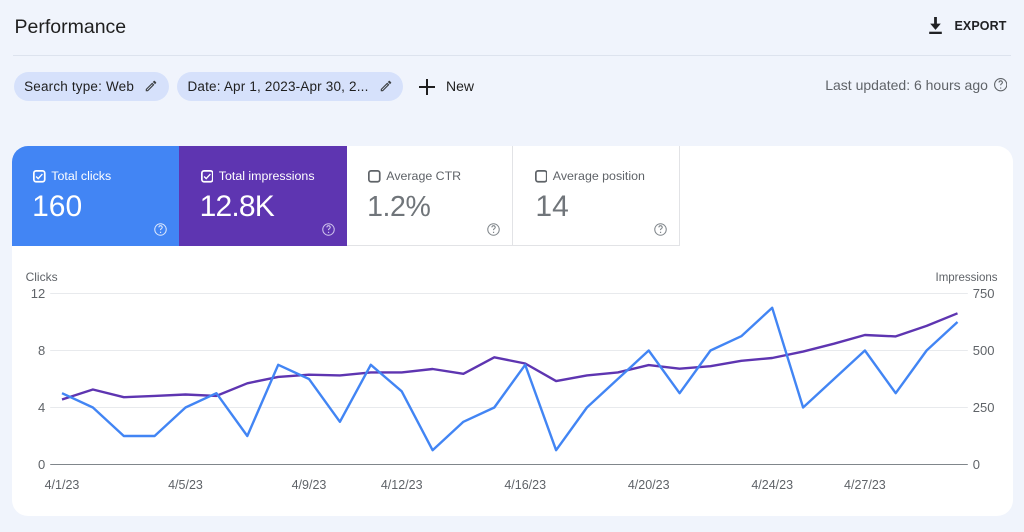  Describe the element at coordinates (185, 485) in the screenshot. I see `svg-text: 4/5/23` at that location.